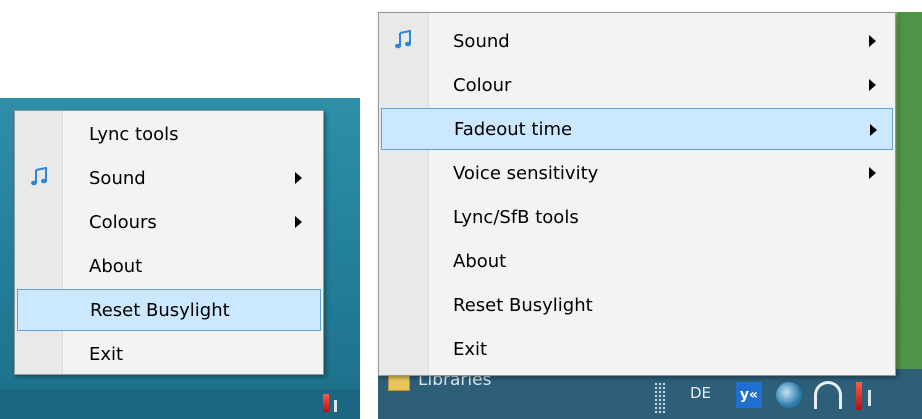 The width and height of the screenshot is (922, 419). I want to click on menu-item-colours: Colours, so click(169, 222).